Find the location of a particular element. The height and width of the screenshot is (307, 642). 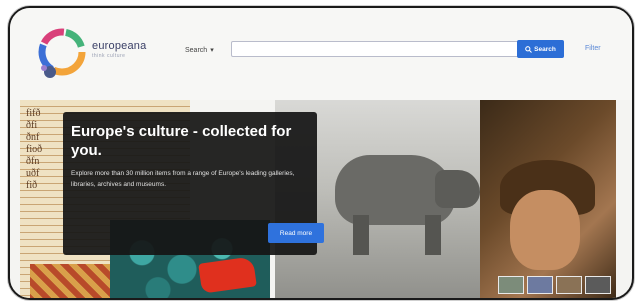

chevron-down-icon: ▾ is located at coordinates (212, 50).